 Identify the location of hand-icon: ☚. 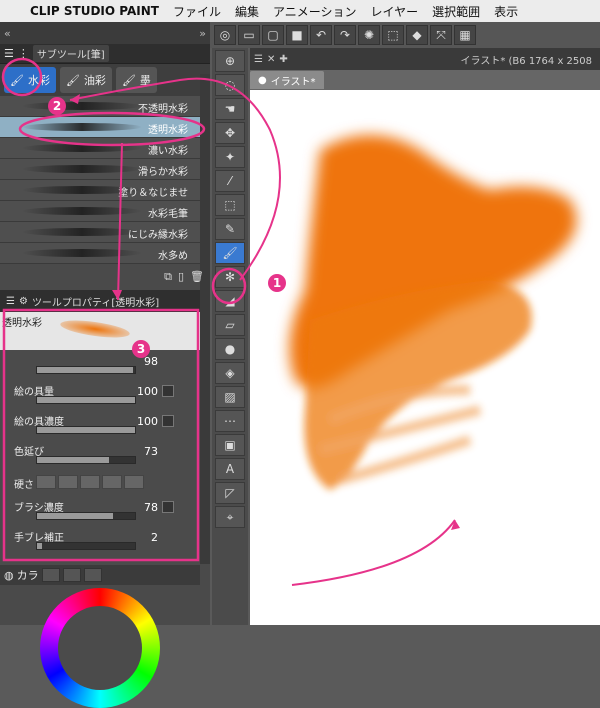
(230, 109).